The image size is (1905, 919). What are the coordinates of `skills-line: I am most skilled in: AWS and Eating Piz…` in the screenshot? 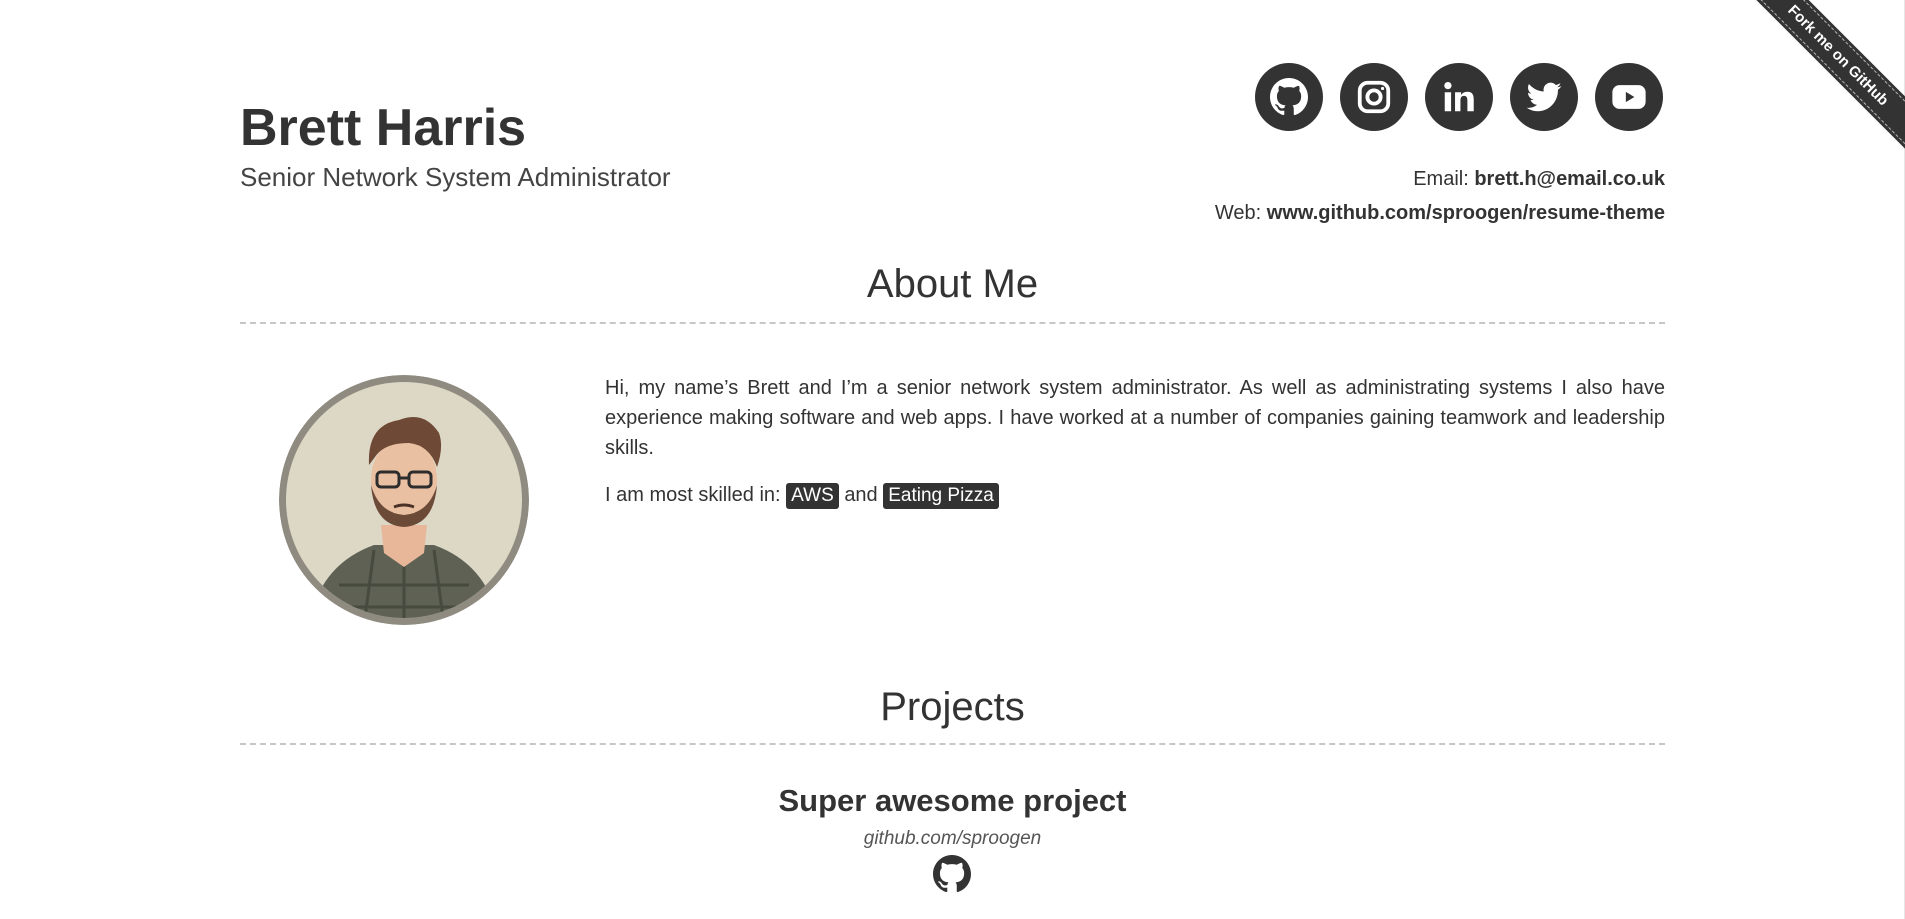 It's located at (802, 495).